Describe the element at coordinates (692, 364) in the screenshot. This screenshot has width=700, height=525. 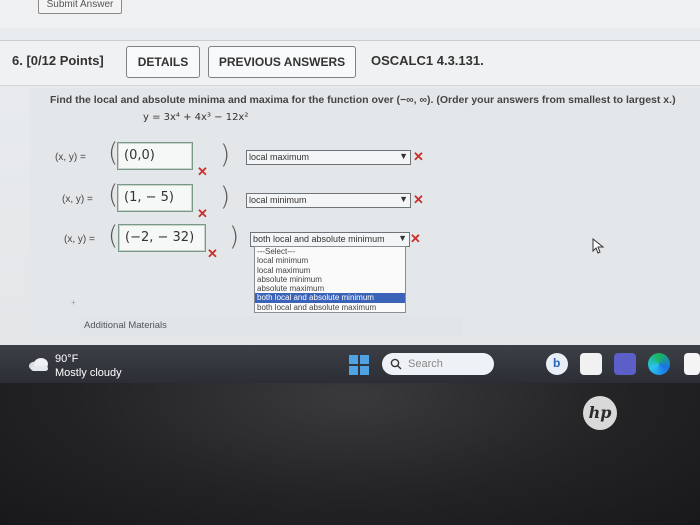
I see `file-explorer-icon` at that location.